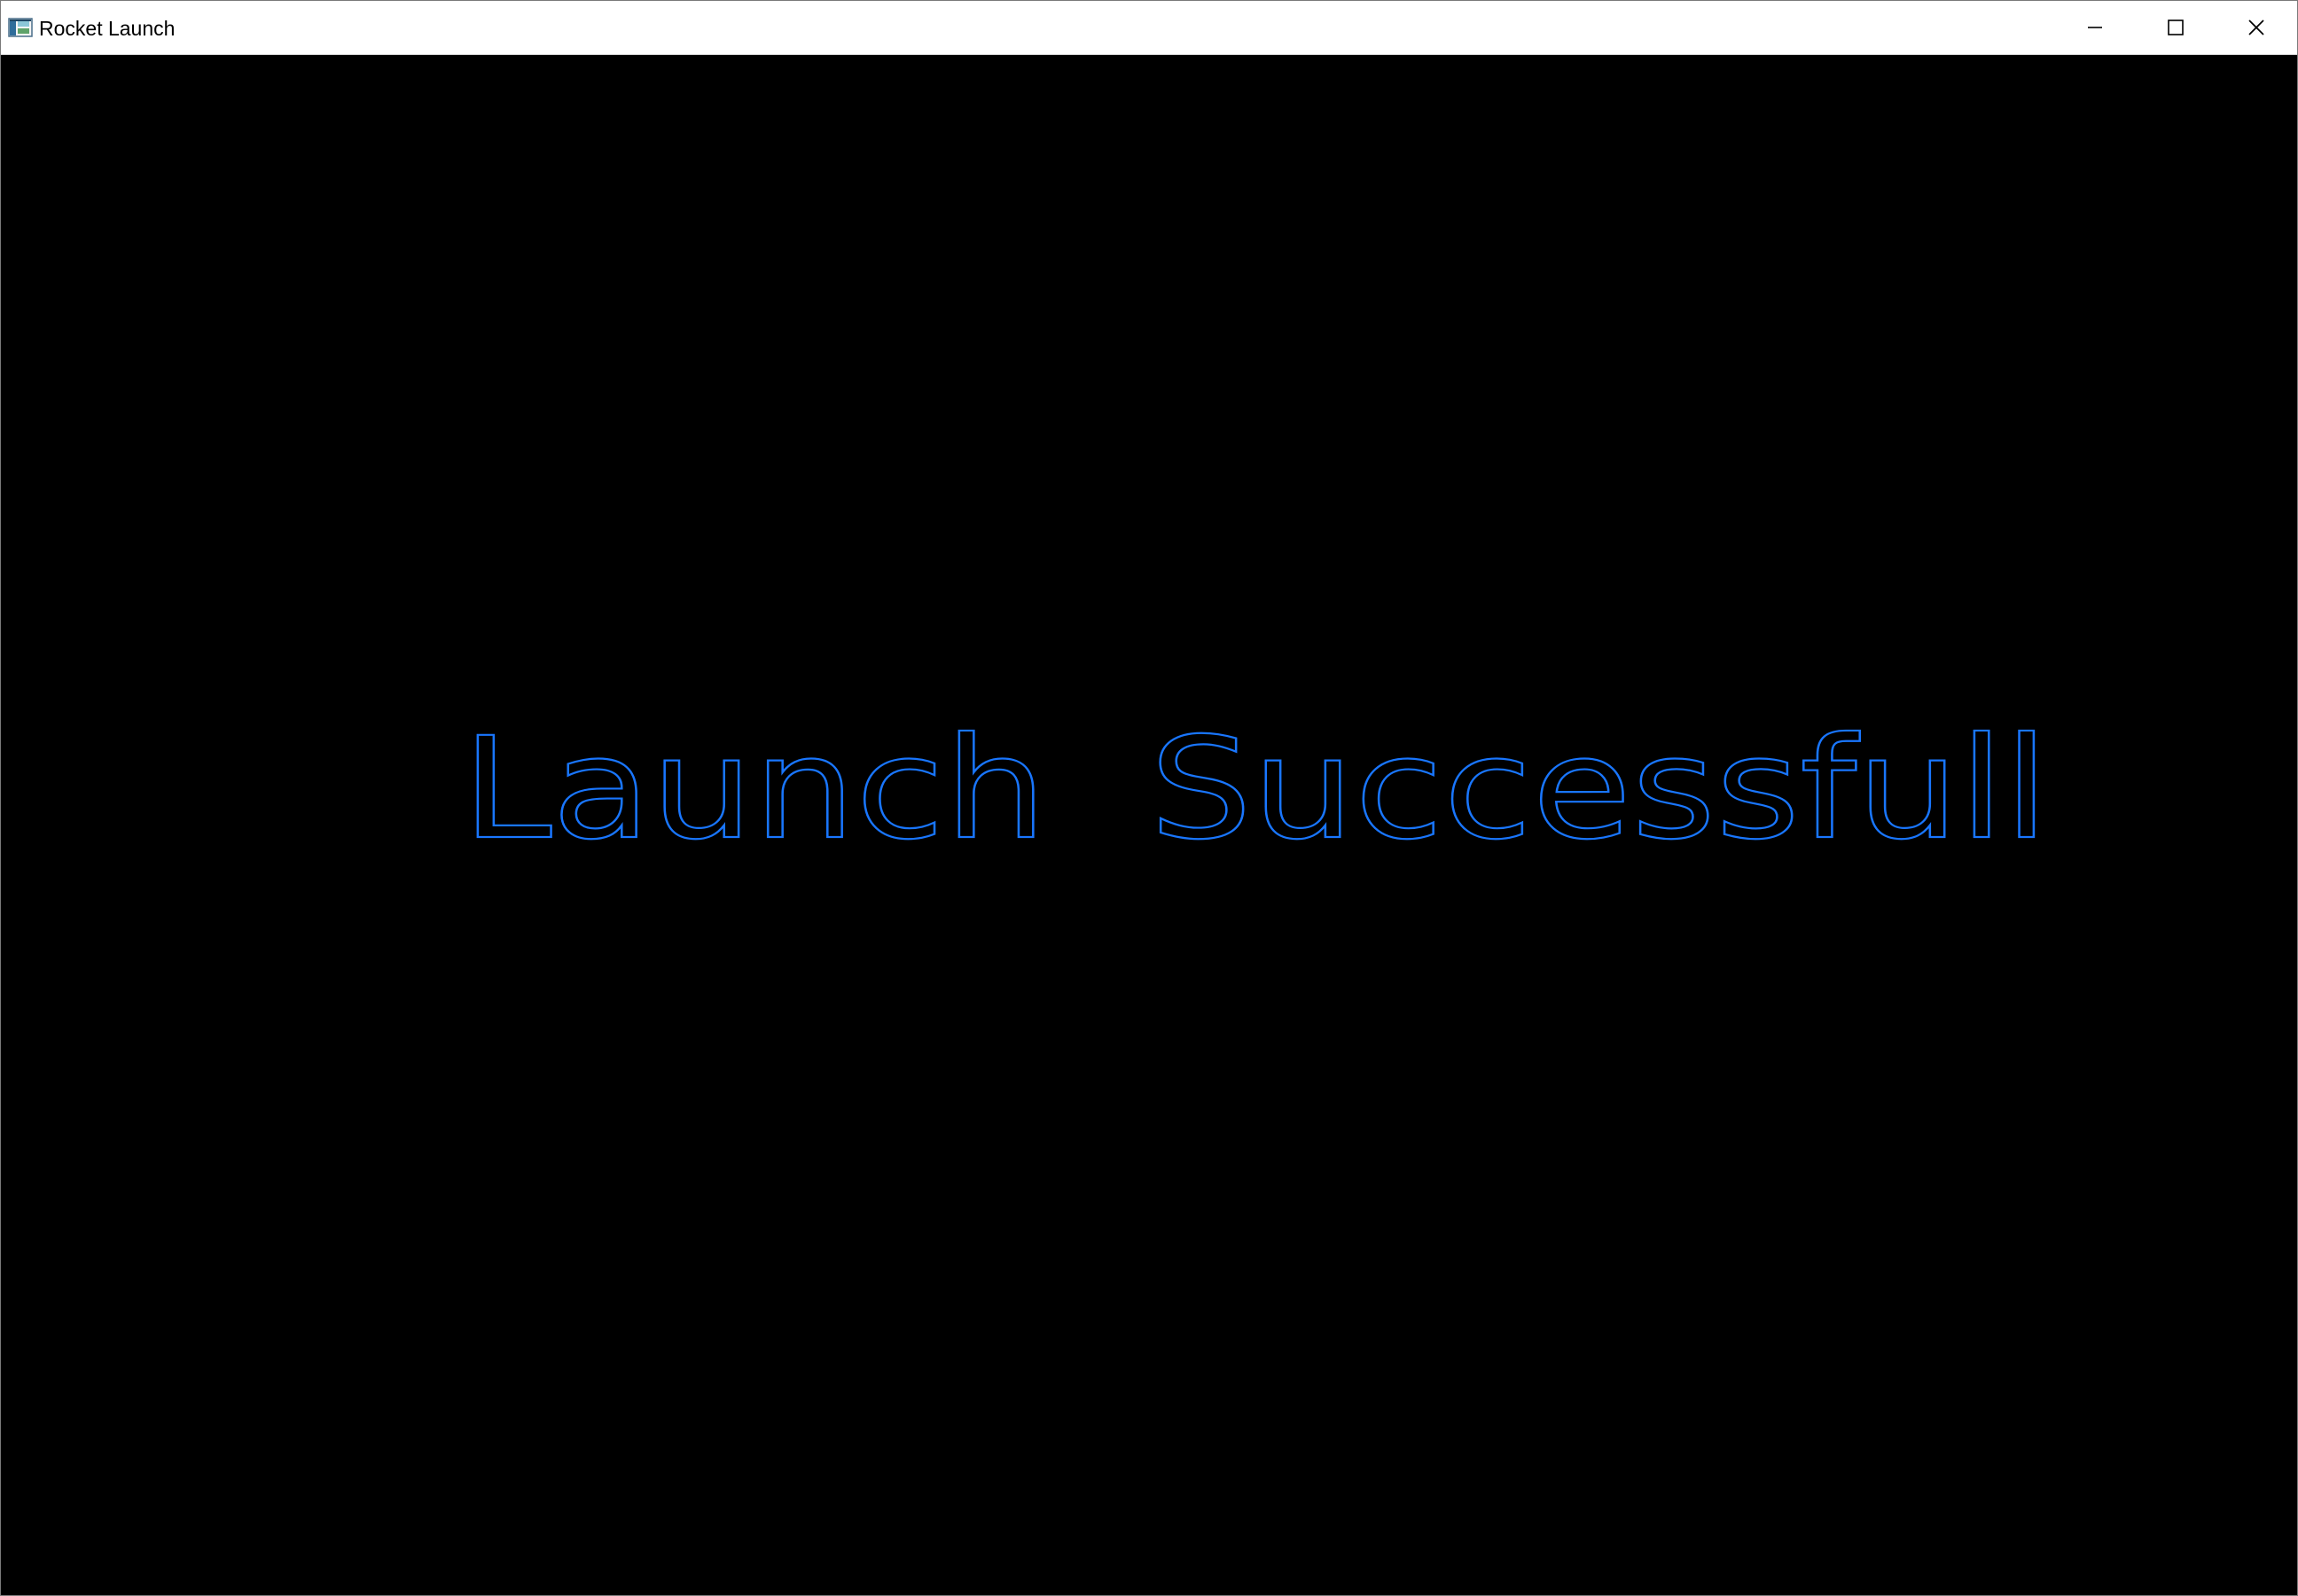 Image resolution: width=2298 pixels, height=1596 pixels. What do you see at coordinates (1149, 28) in the screenshot?
I see `window-titlebar: Rocket Launch` at bounding box center [1149, 28].